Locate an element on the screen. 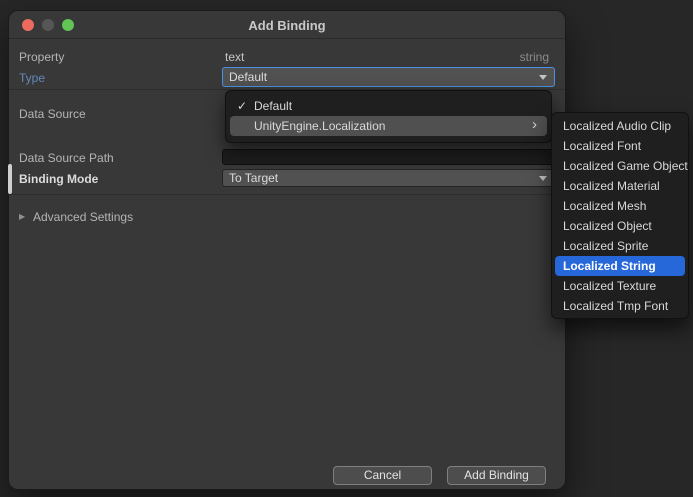 This screenshot has width=693, height=497. type-dropdown: Default is located at coordinates (388, 77).